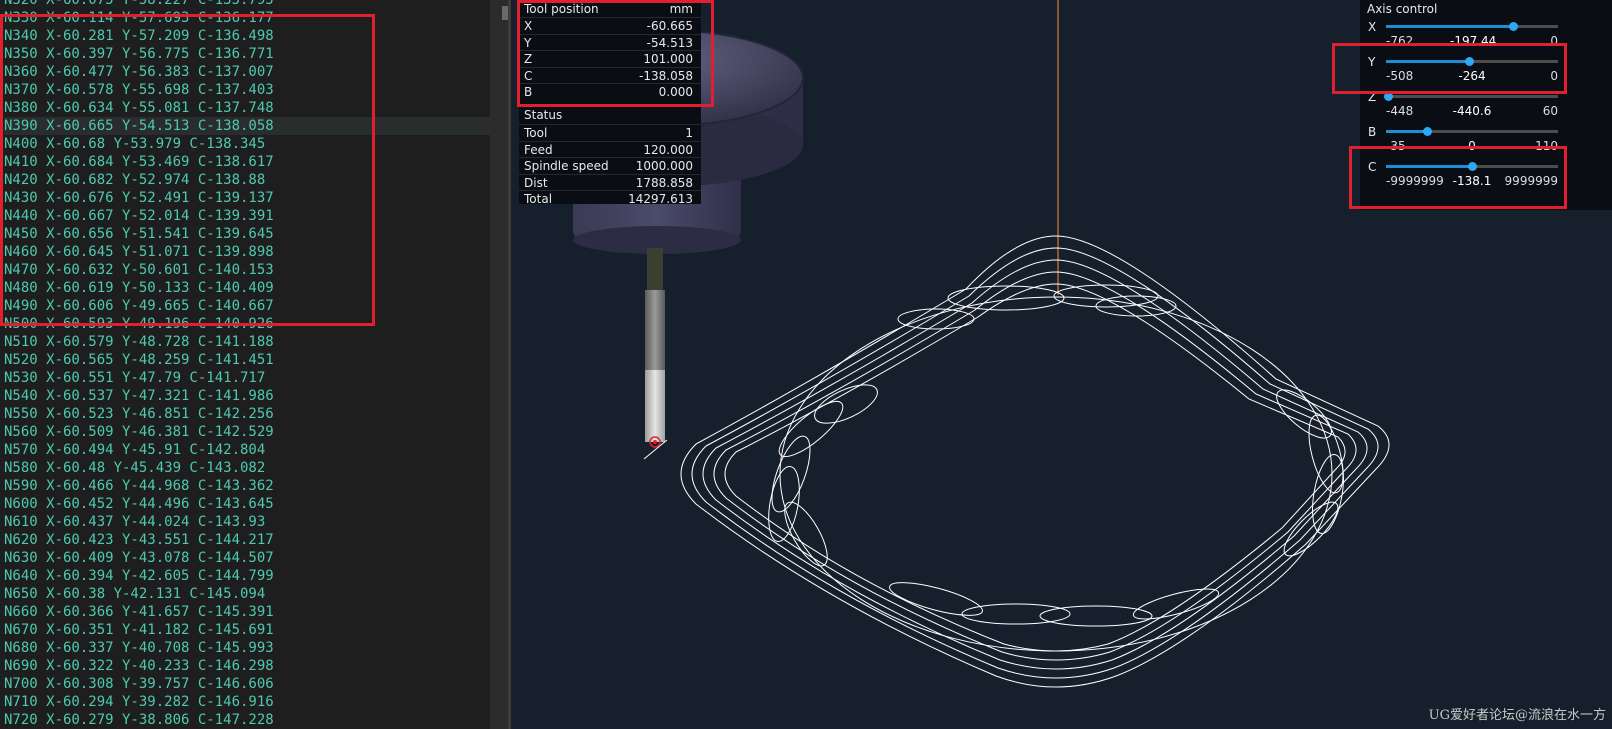 This screenshot has height=729, width=1612. What do you see at coordinates (247, 702) in the screenshot?
I see `gcode-line: N710 X-60.294 Y-39.282 C-146.916` at bounding box center [247, 702].